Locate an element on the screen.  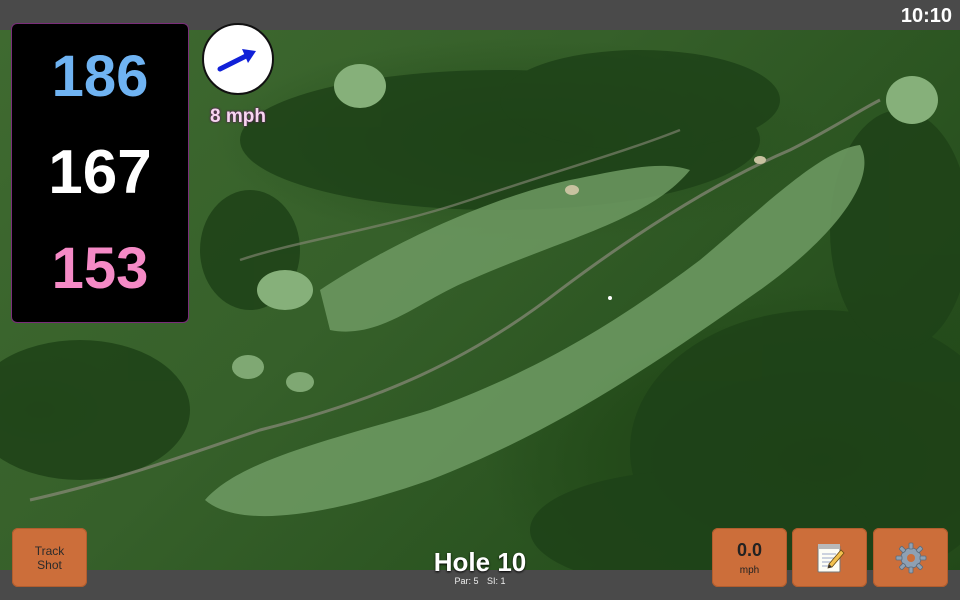
gear-icon is located at coordinates (910, 557).